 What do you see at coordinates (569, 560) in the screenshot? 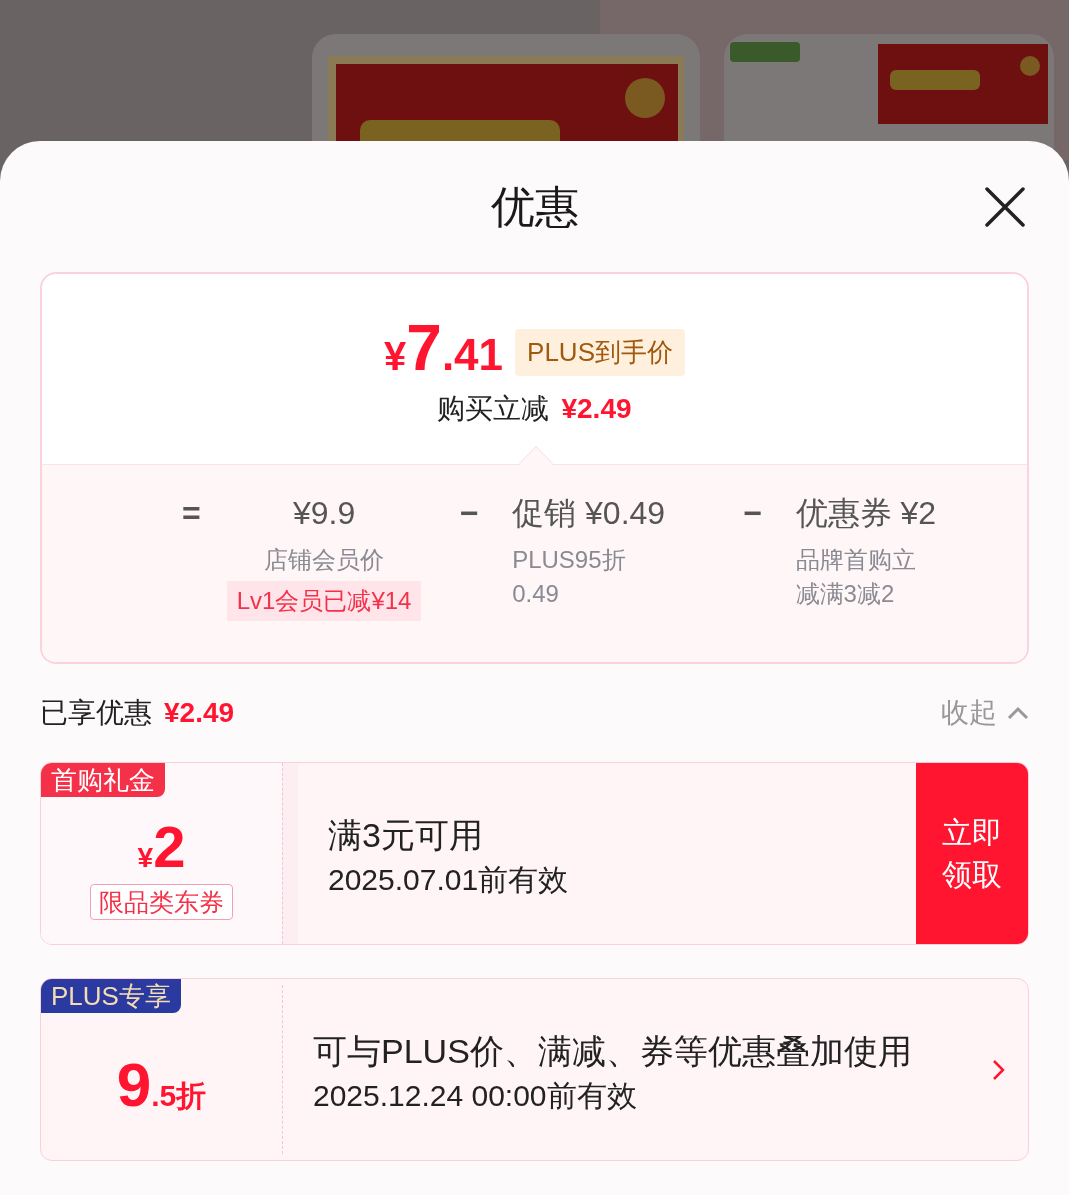
I see `breakdown-note: PLUS95折` at bounding box center [569, 560].